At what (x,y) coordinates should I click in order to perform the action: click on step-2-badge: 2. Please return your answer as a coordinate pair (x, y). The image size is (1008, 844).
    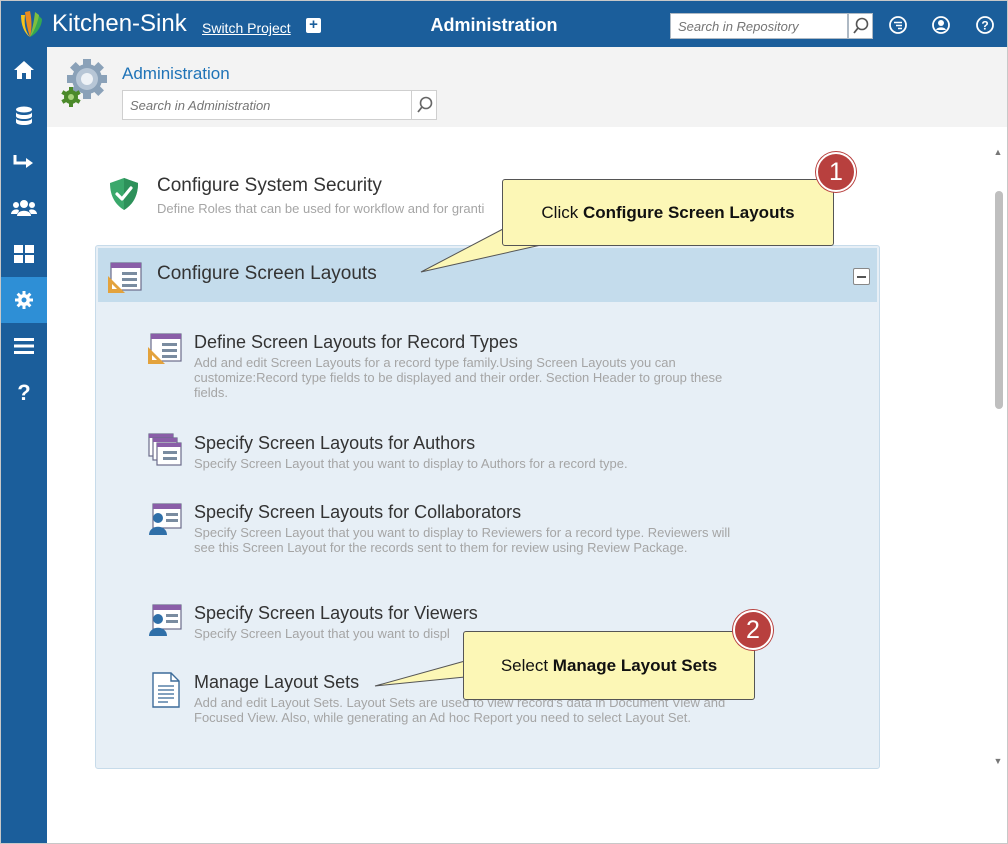
    Looking at the image, I should click on (753, 630).